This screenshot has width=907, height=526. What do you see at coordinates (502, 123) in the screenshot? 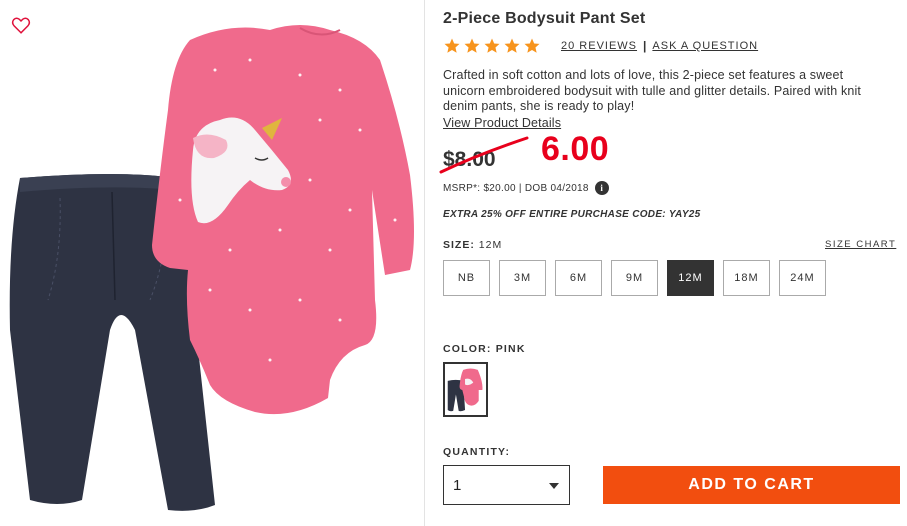
I see `view-product-details-link: View Product Details` at bounding box center [502, 123].